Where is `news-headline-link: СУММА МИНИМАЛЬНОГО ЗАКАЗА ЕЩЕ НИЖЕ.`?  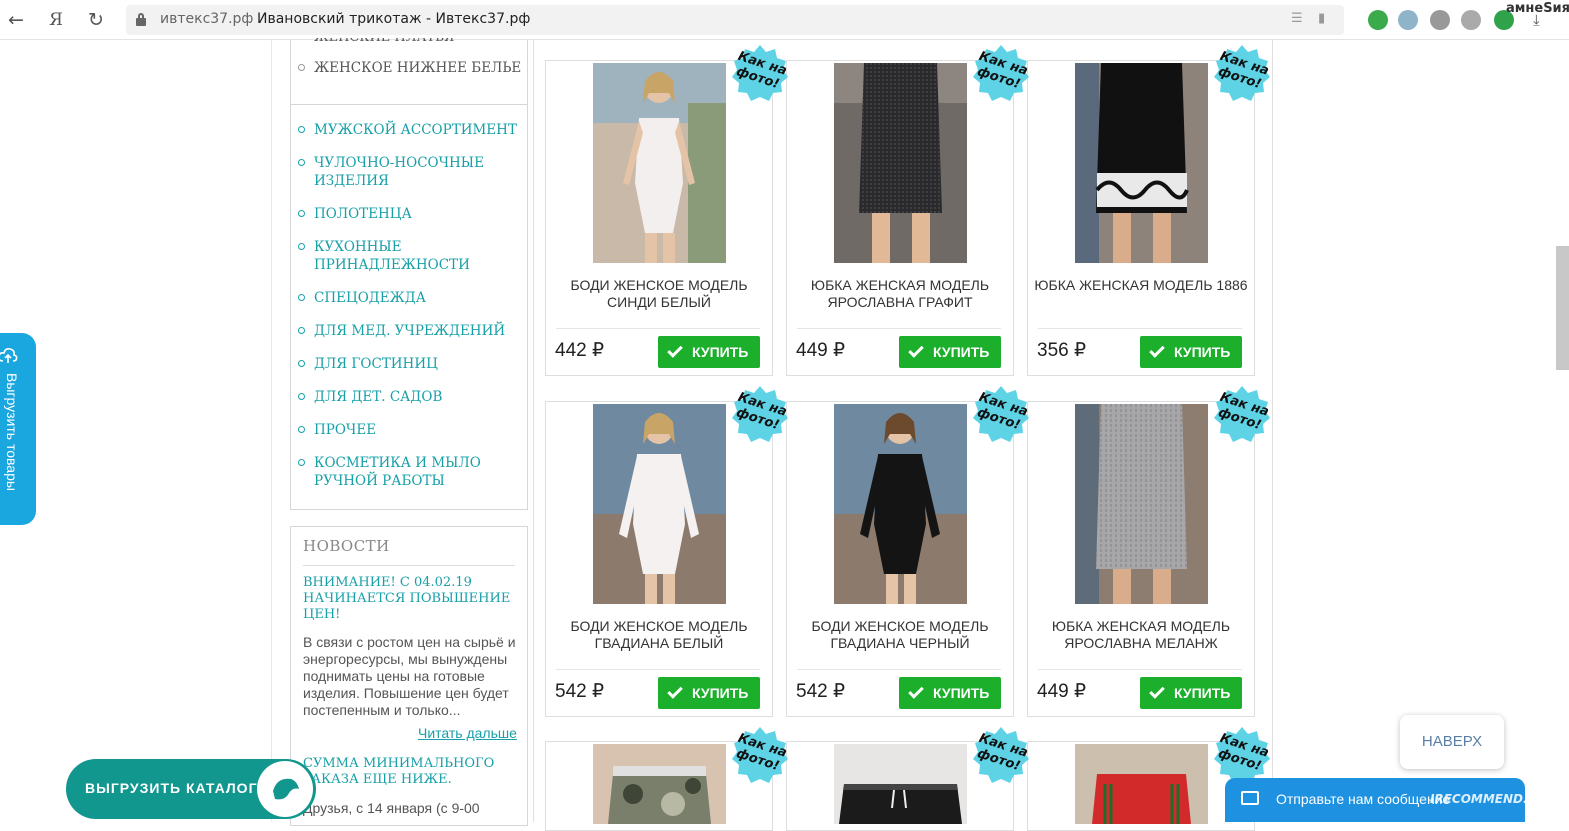
news-headline-link: СУММА МИНИМАЛЬНОГО ЗАКАЗА ЕЩЕ НИЖЕ. is located at coordinates (410, 772).